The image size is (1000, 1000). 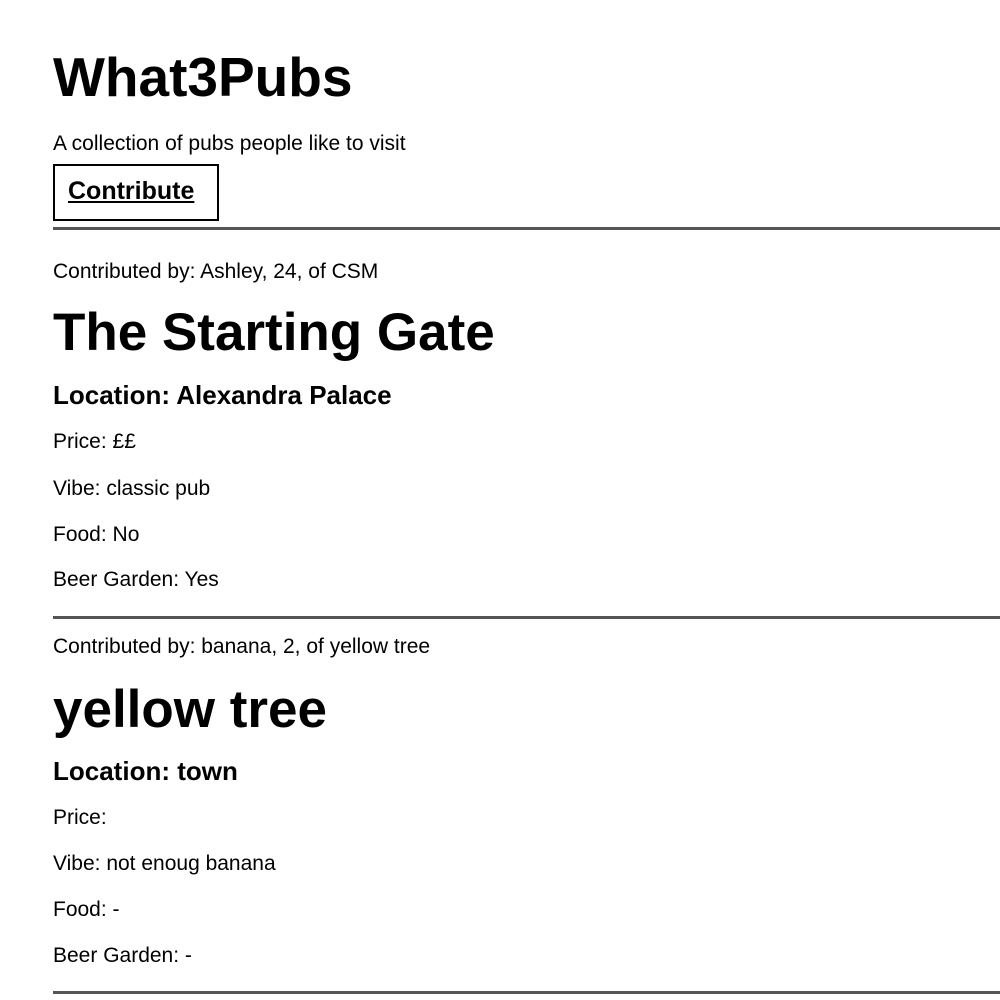 I want to click on pub-beer-garden: Beer Garden: Yes, so click(x=136, y=579).